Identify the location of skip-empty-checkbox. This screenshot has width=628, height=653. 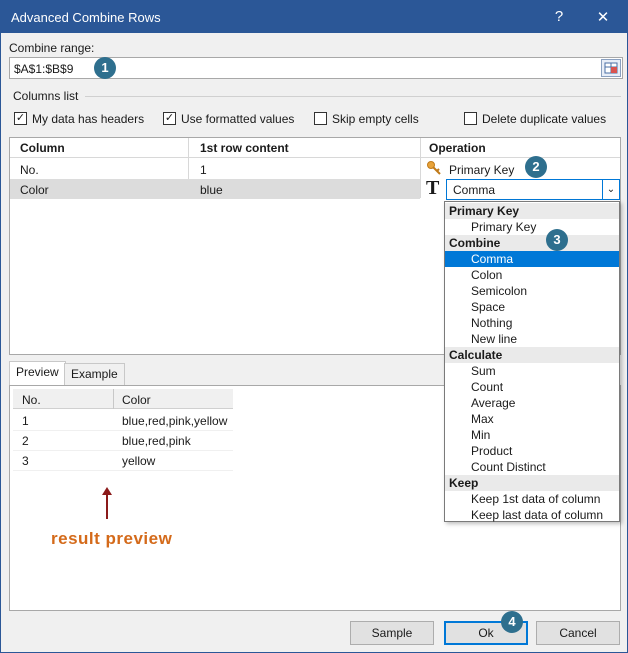
(320, 118).